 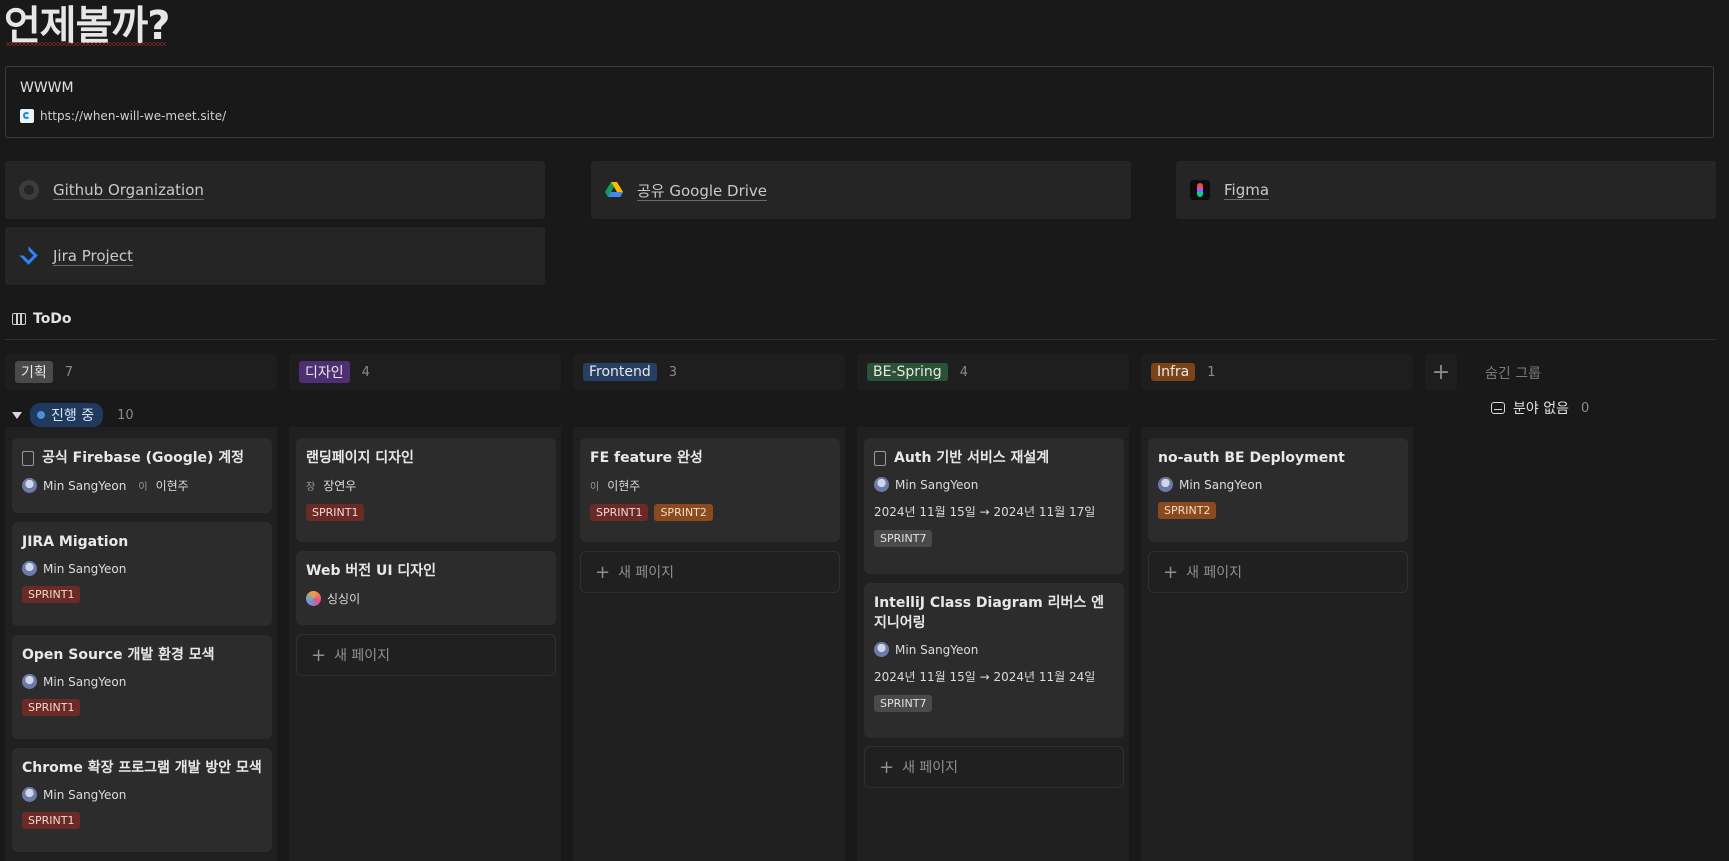 I want to click on card: 랜딩페이지 디자인 장 장연우 SPRINT1, so click(x=426, y=490).